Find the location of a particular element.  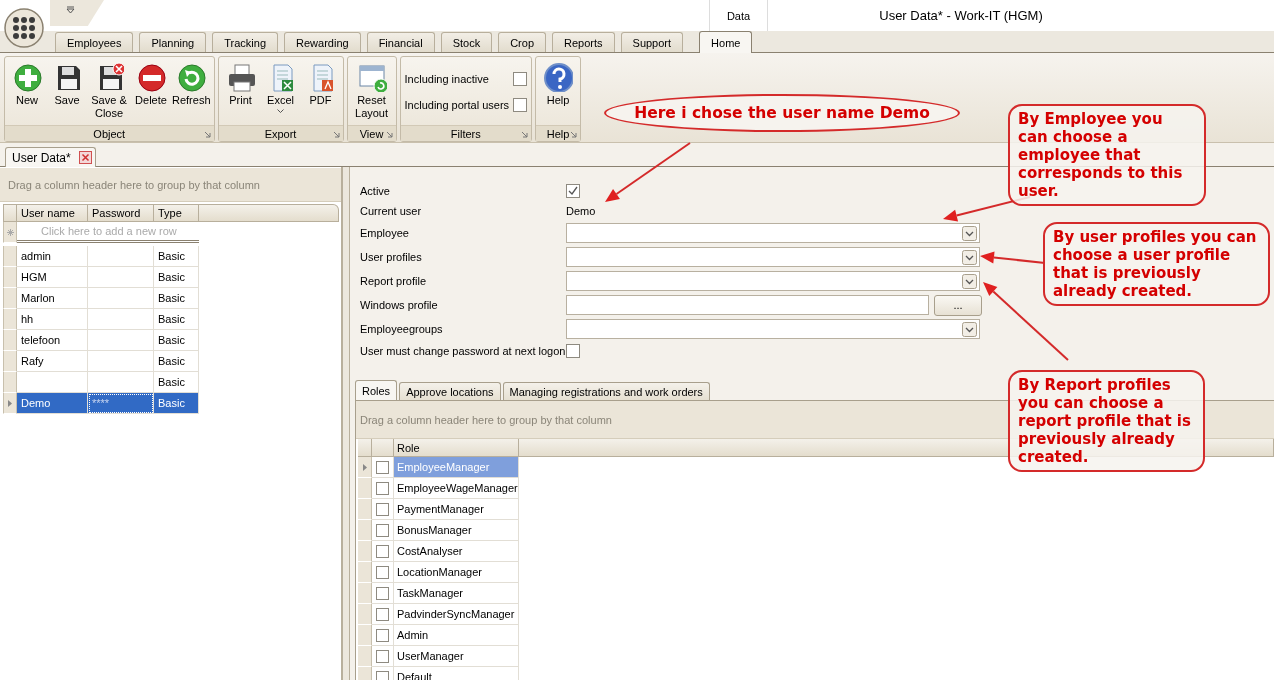

field-label: Windows profile is located at coordinates (399, 305).